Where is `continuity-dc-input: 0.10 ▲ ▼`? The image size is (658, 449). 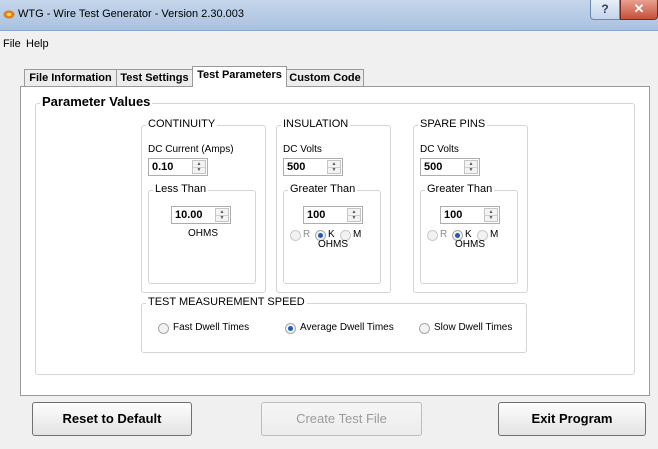
continuity-dc-input: 0.10 ▲ ▼ is located at coordinates (178, 167).